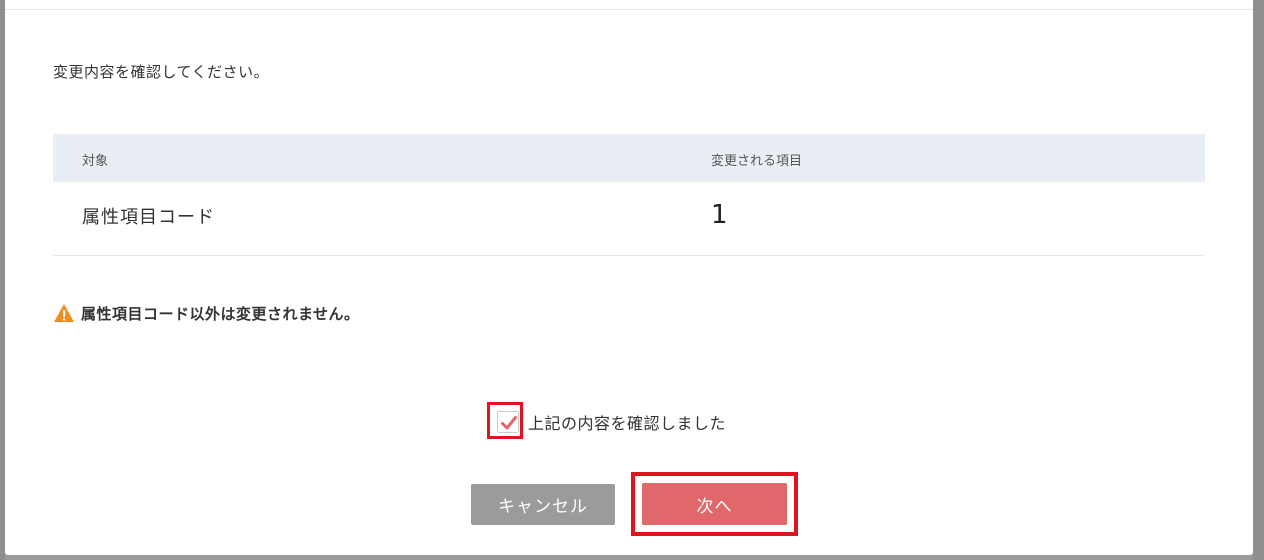 The image size is (1264, 560). Describe the element at coordinates (627, 422) in the screenshot. I see `confirm-checkbox-label: 上記の内容を確認しました` at that location.